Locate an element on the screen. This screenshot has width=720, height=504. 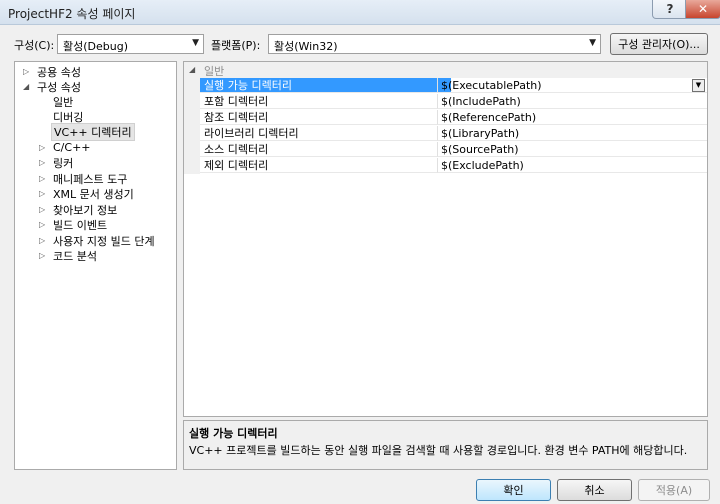
apply-button: 적용(A) is located at coordinates (674, 490).